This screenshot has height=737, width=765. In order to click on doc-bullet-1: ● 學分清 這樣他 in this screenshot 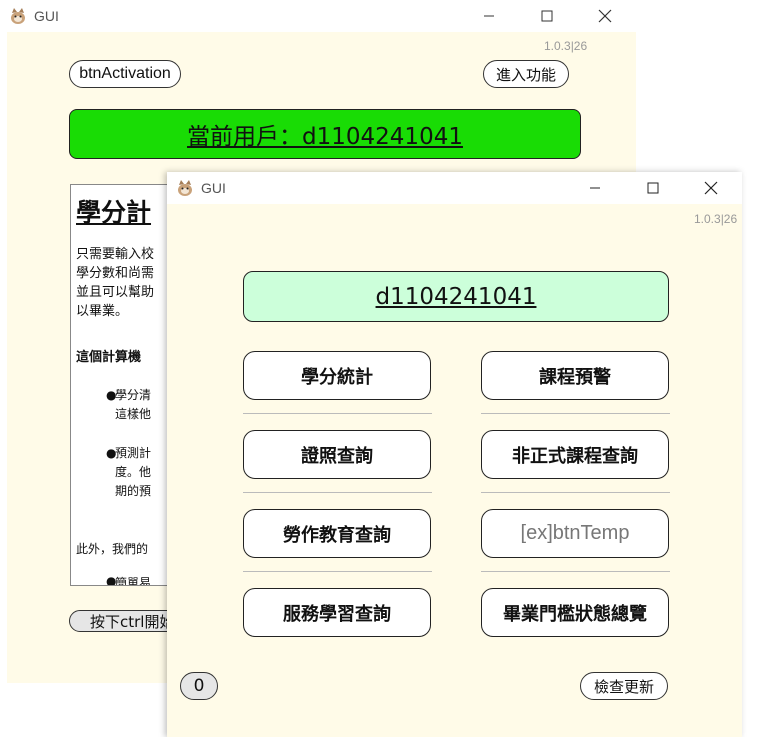, I will do `click(129, 404)`.